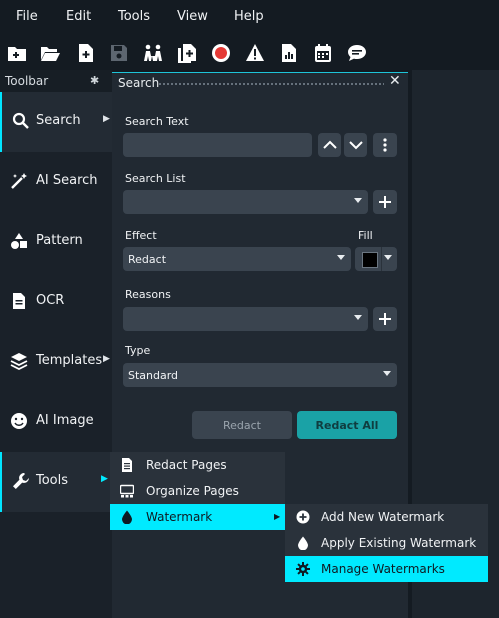  Describe the element at coordinates (21, 481) in the screenshot. I see `wrench-icon` at that location.